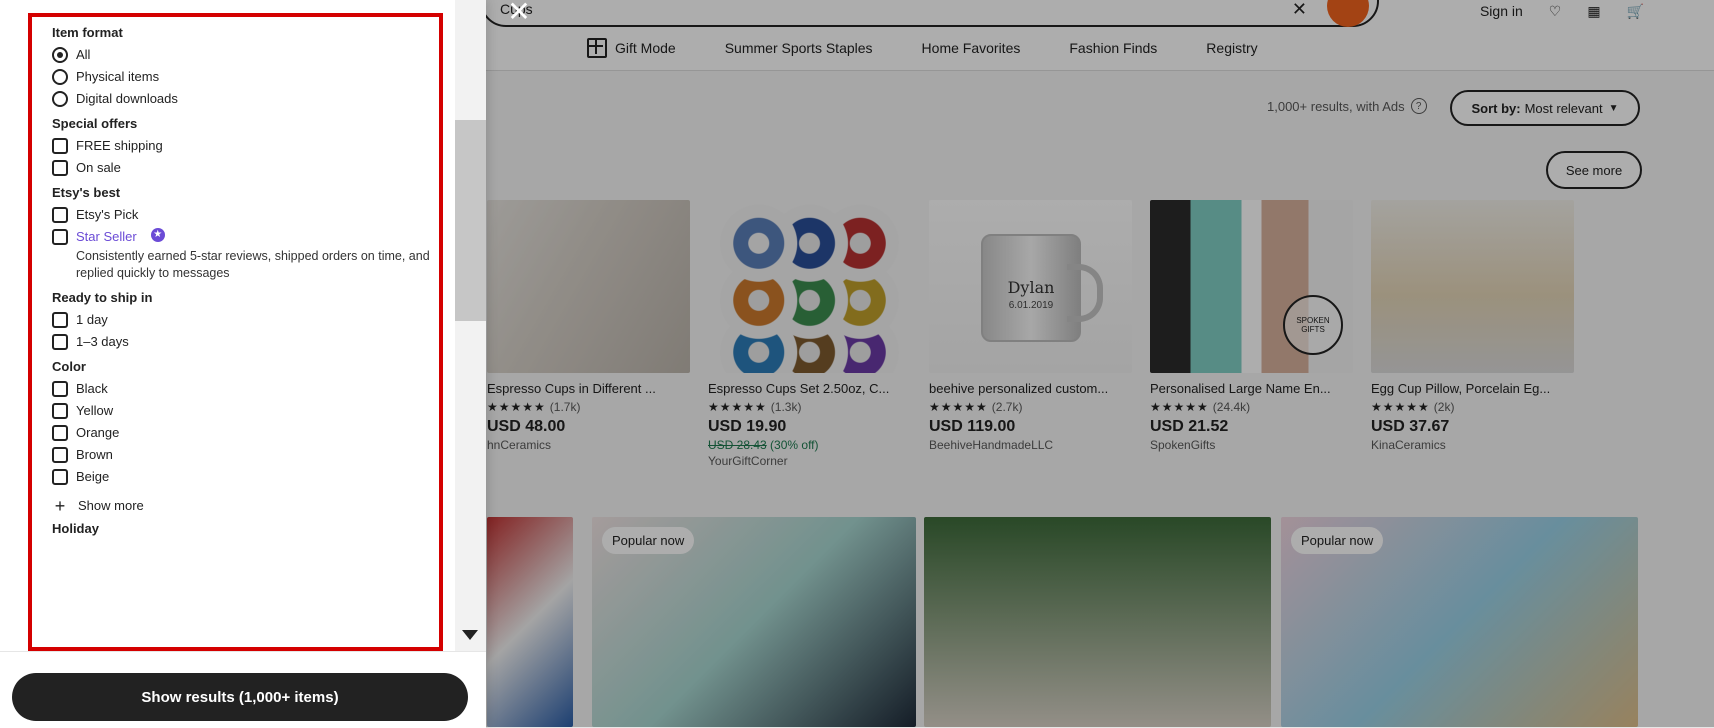 The image size is (1714, 728). I want to click on filter-option-label: Yellow, so click(95, 410).